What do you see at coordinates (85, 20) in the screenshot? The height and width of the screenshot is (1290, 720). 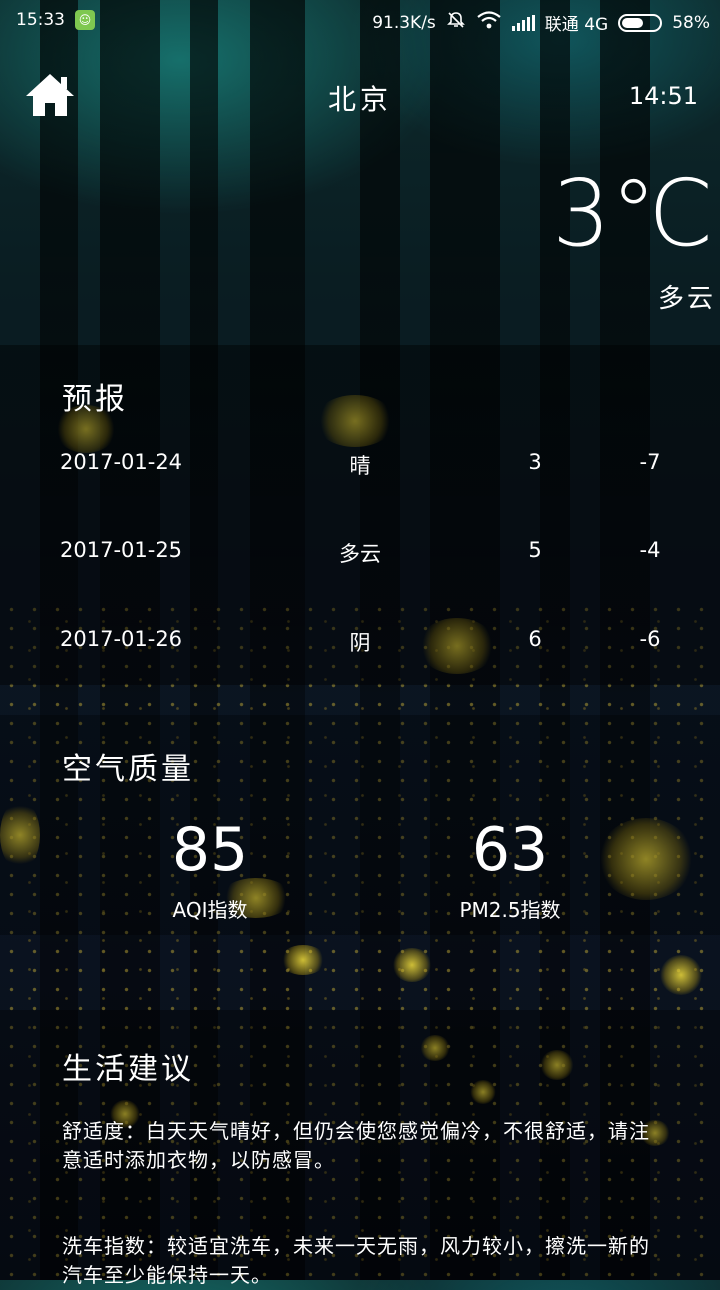 I see `app-notification-icon: ☺` at bounding box center [85, 20].